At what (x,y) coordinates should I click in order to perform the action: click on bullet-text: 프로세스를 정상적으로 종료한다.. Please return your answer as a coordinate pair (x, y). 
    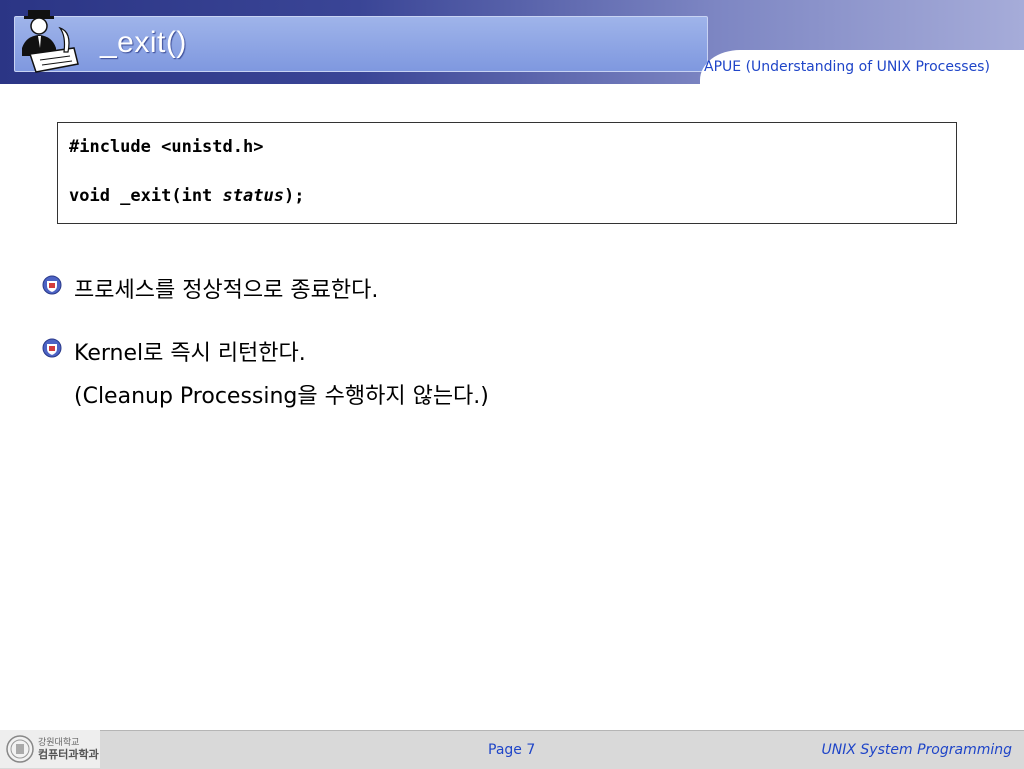
    Looking at the image, I should click on (226, 290).